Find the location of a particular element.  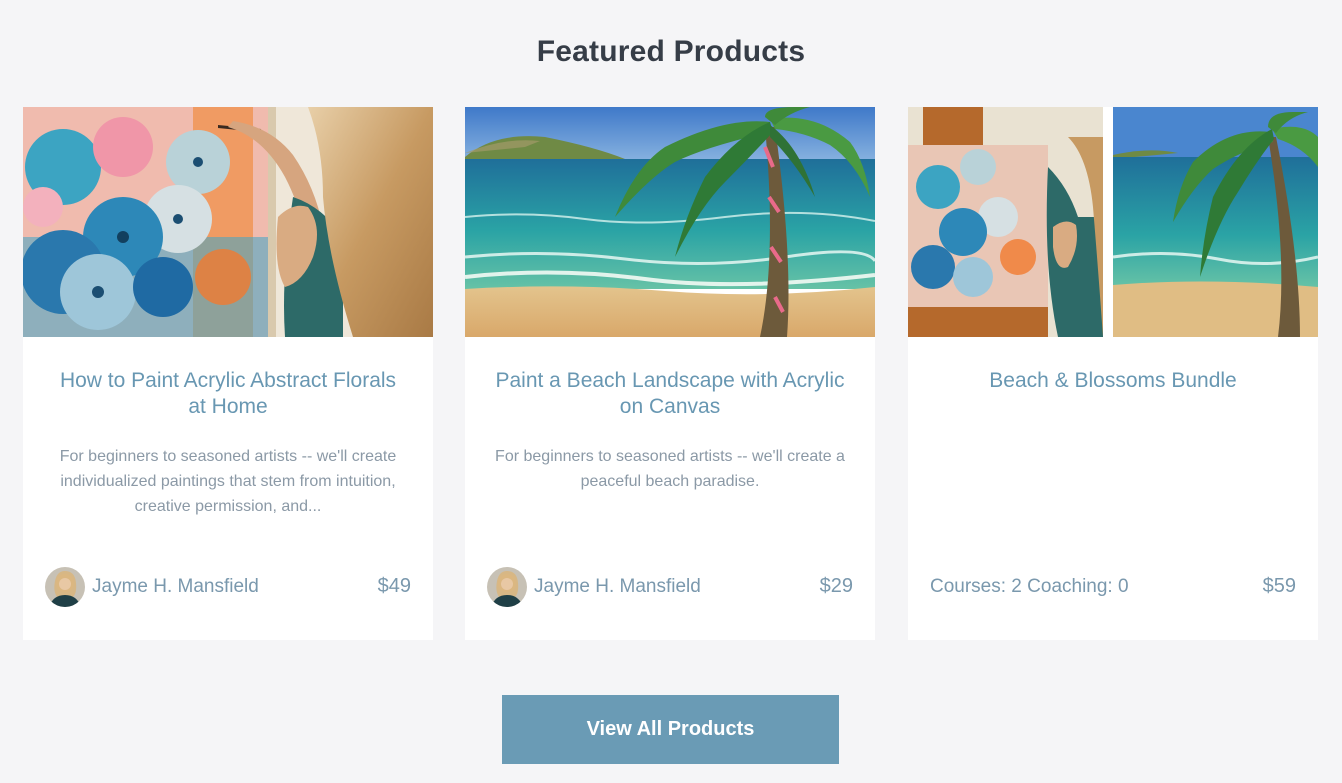

product-price: $59 is located at coordinates (1279, 586).